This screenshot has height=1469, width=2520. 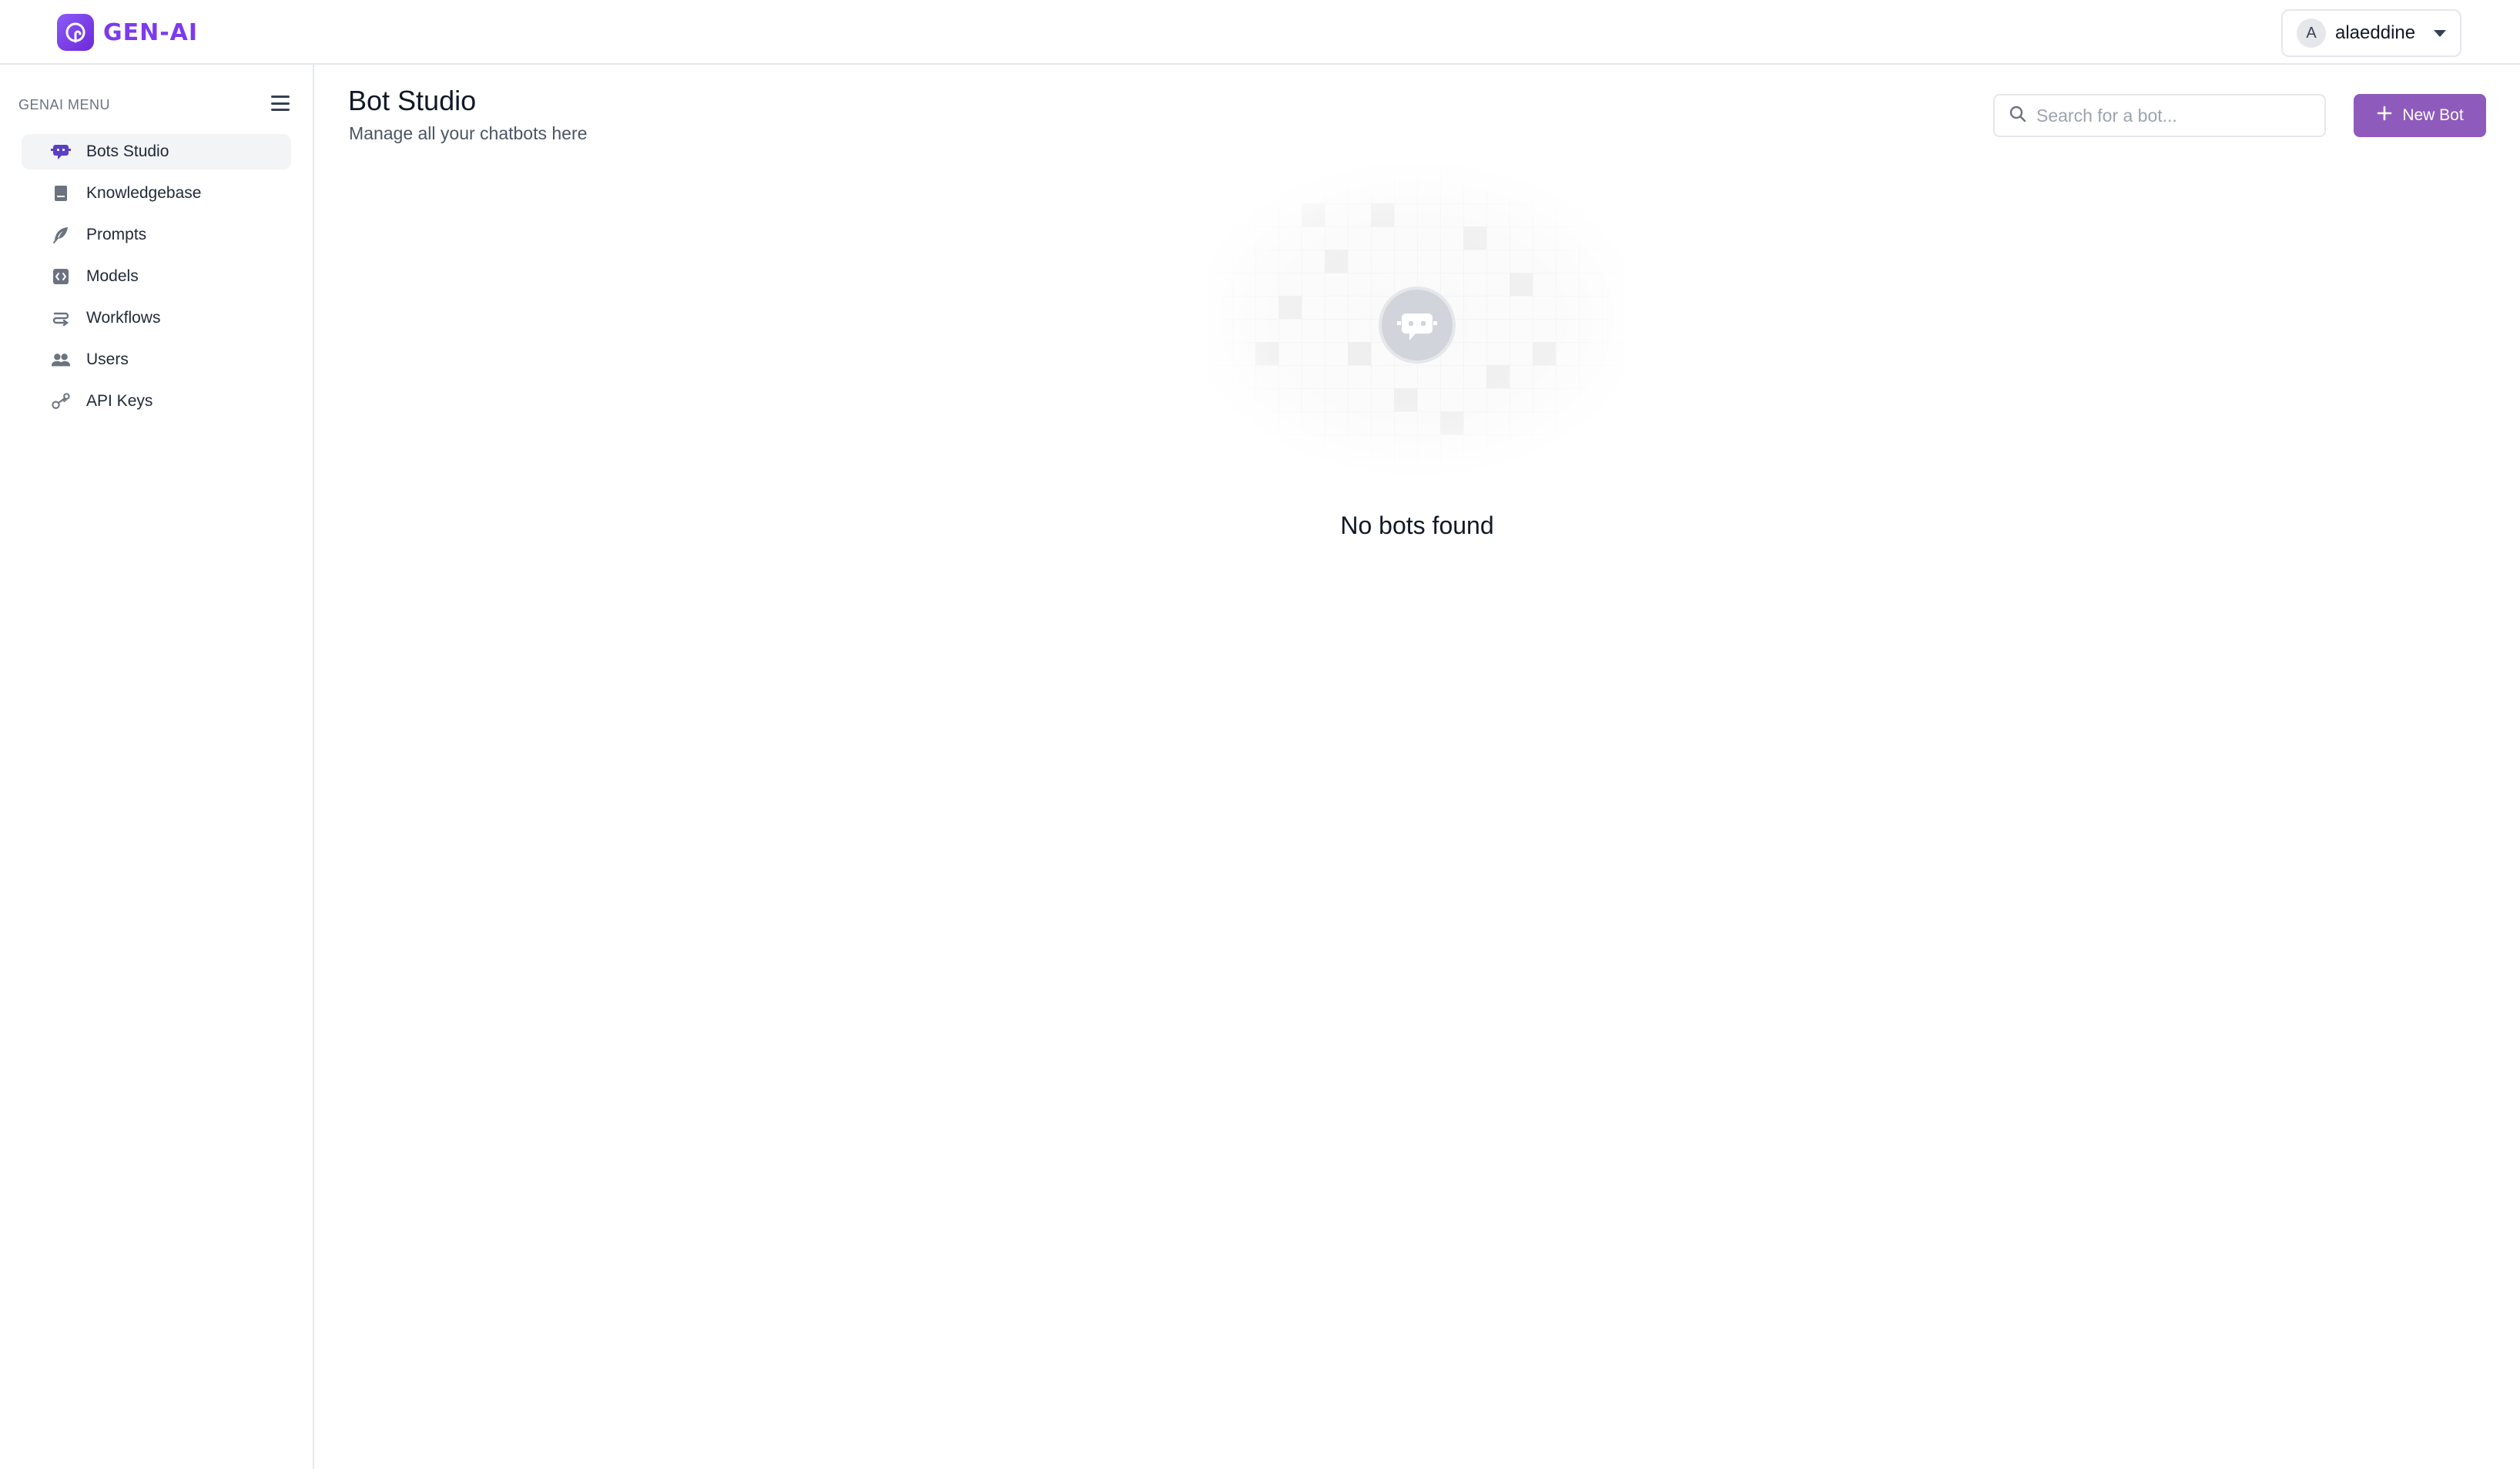 I want to click on search-icon, so click(x=2018, y=116).